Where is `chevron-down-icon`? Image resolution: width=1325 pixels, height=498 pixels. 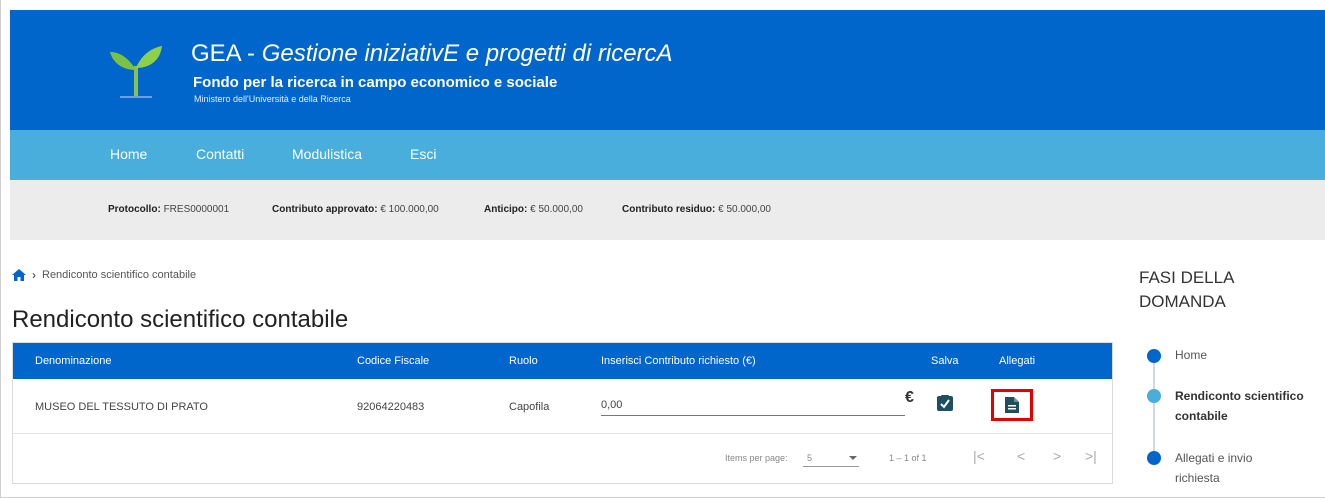
chevron-down-icon is located at coordinates (853, 458).